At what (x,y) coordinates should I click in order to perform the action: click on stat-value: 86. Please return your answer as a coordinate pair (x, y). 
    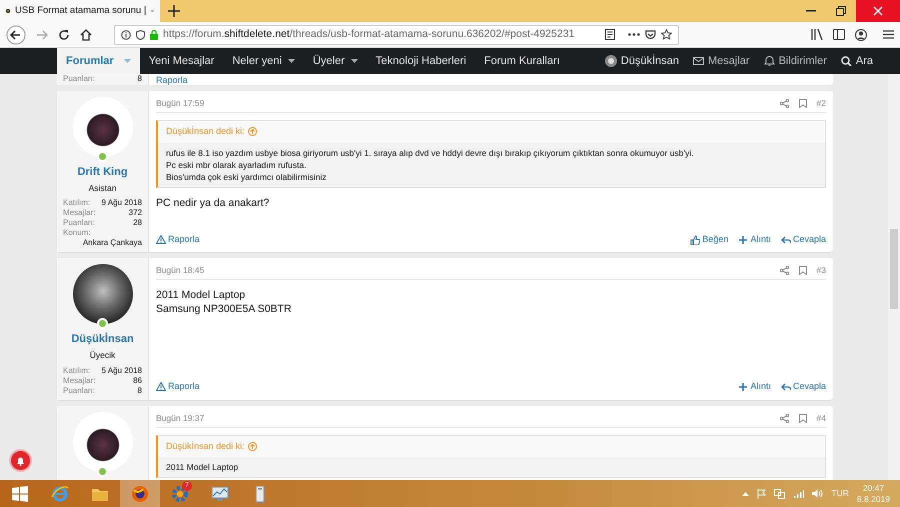
    Looking at the image, I should click on (137, 381).